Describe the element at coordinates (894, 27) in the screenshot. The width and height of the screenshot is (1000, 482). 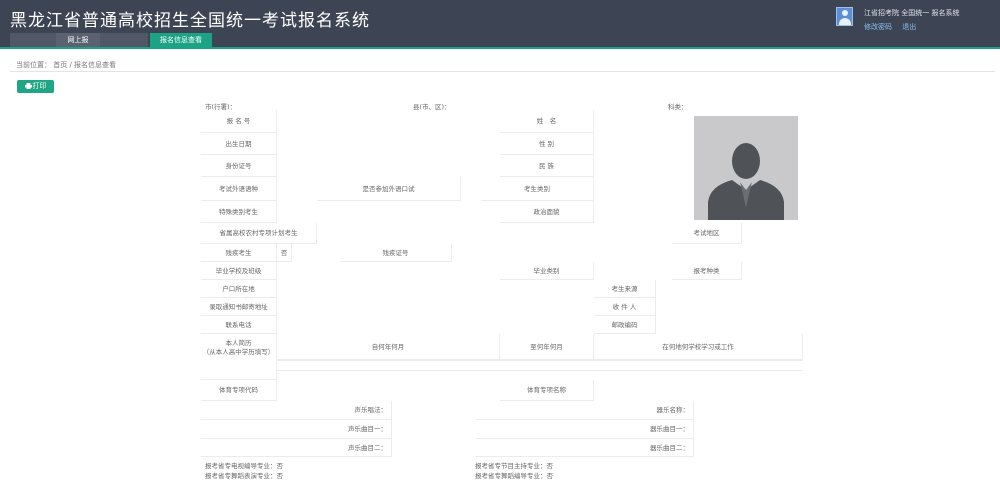
I see `user-links: 修改密码 退出` at that location.